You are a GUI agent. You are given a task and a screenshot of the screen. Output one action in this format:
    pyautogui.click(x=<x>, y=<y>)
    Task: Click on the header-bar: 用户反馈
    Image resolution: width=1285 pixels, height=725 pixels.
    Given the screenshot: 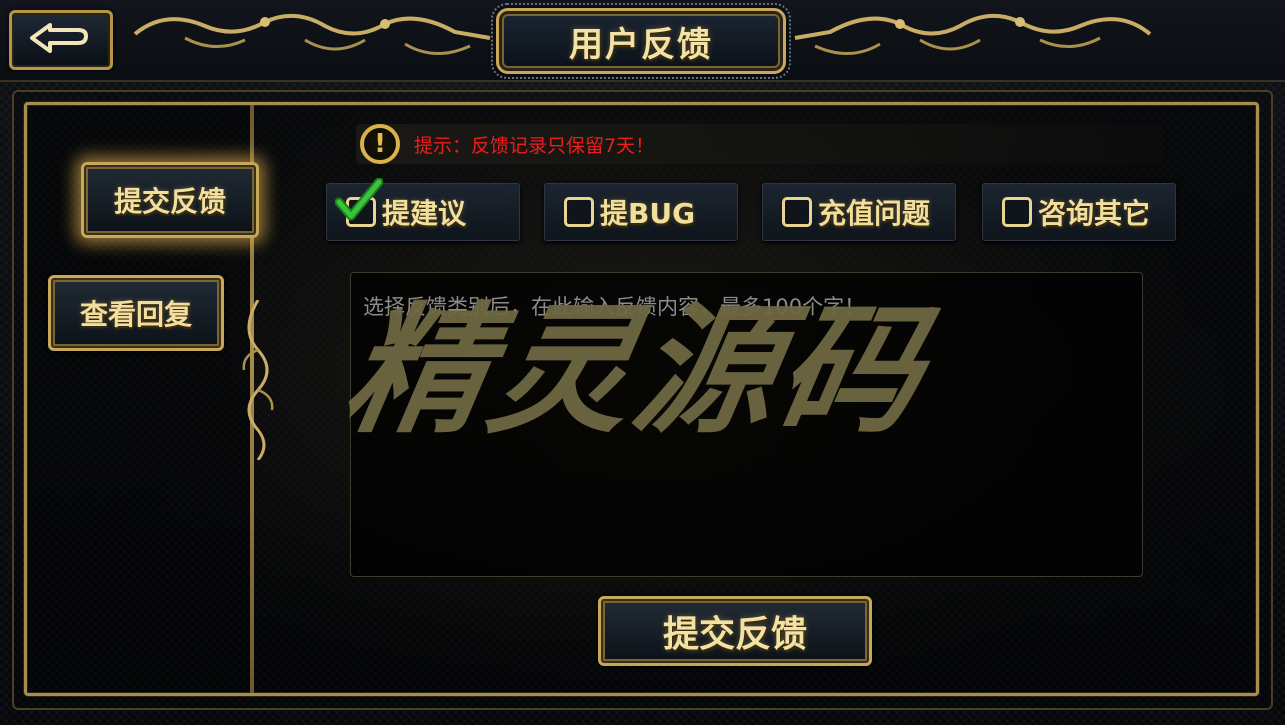 What is the action you would take?
    pyautogui.click(x=642, y=41)
    